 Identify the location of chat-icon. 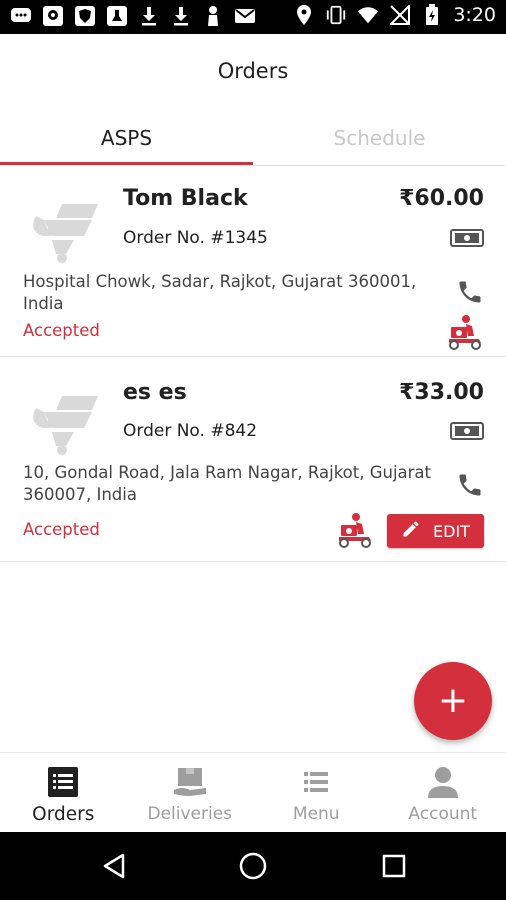
(21, 16).